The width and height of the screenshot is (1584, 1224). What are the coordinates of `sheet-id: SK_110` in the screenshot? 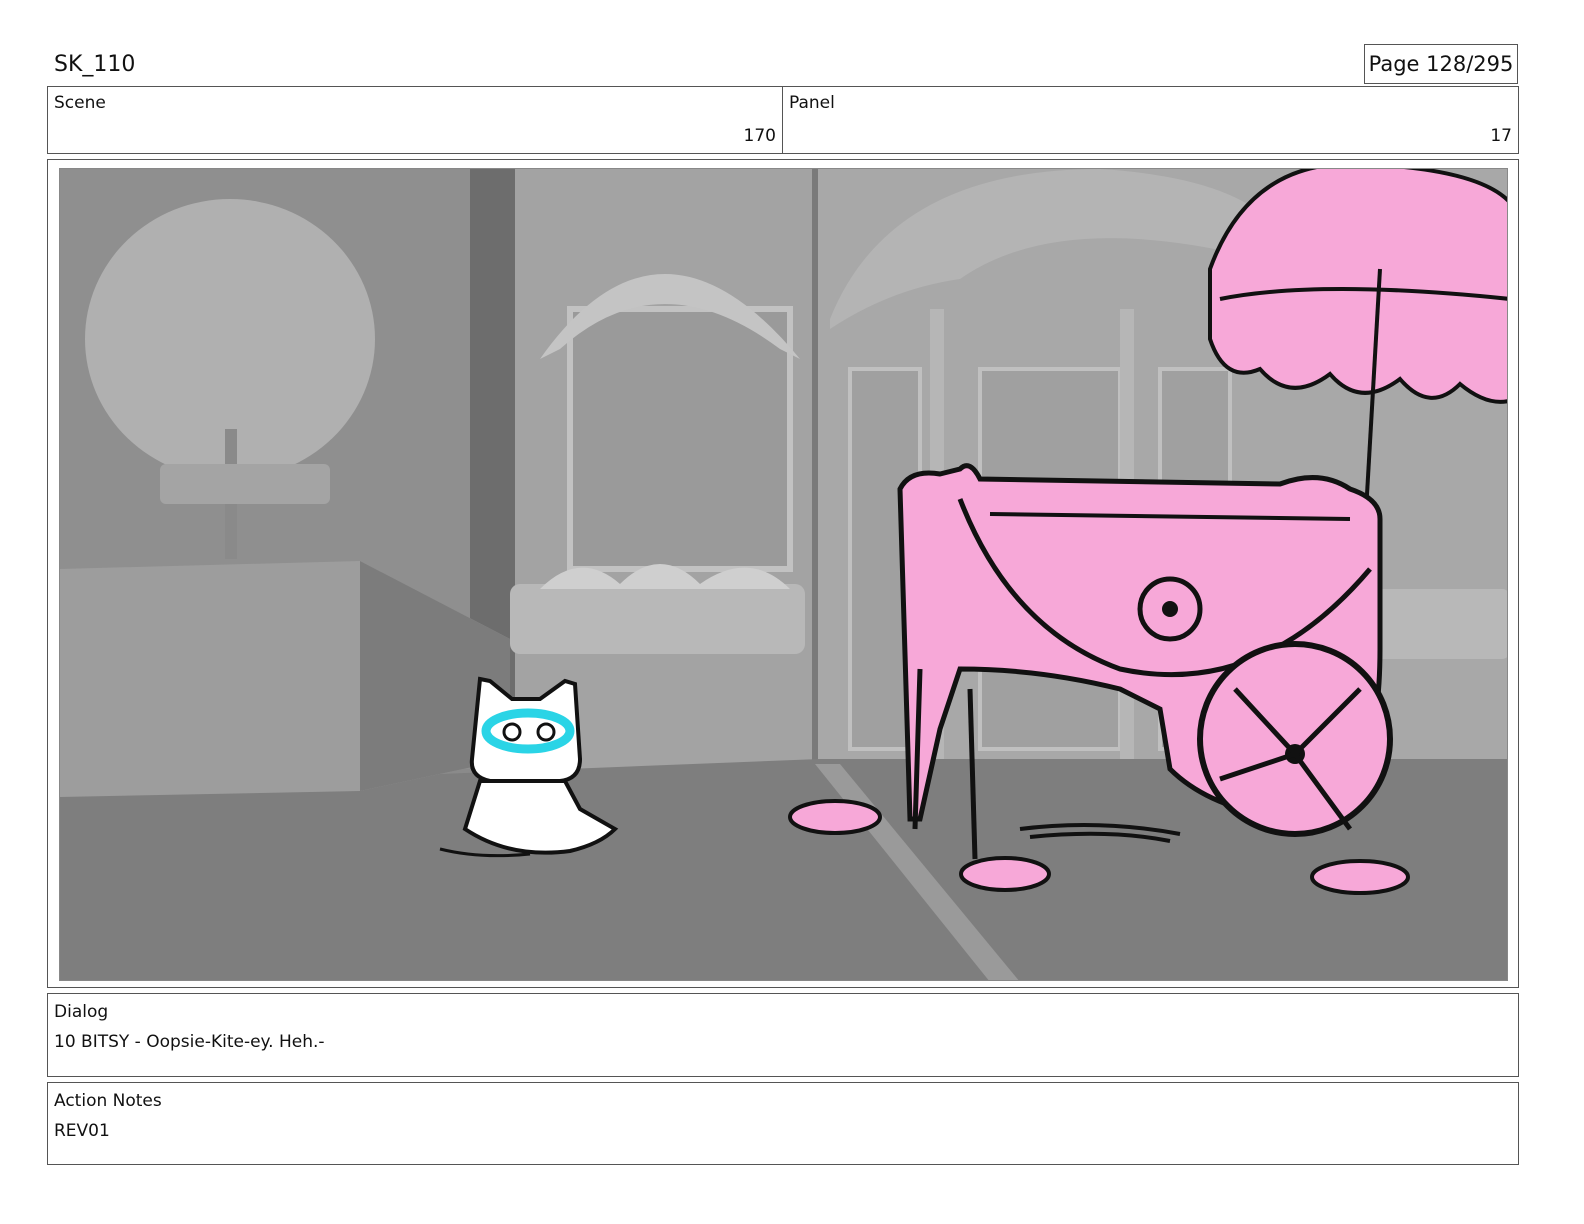 It's located at (95, 64).